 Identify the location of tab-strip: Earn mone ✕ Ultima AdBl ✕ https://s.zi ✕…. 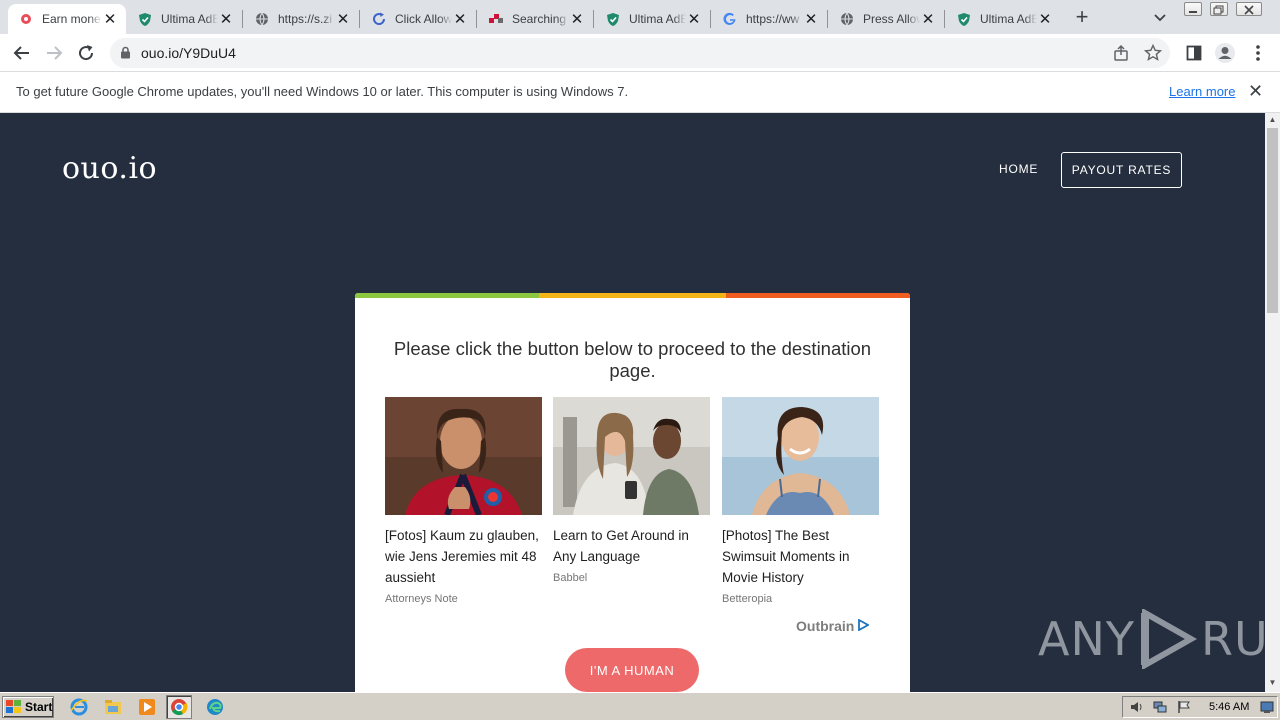
(640, 17).